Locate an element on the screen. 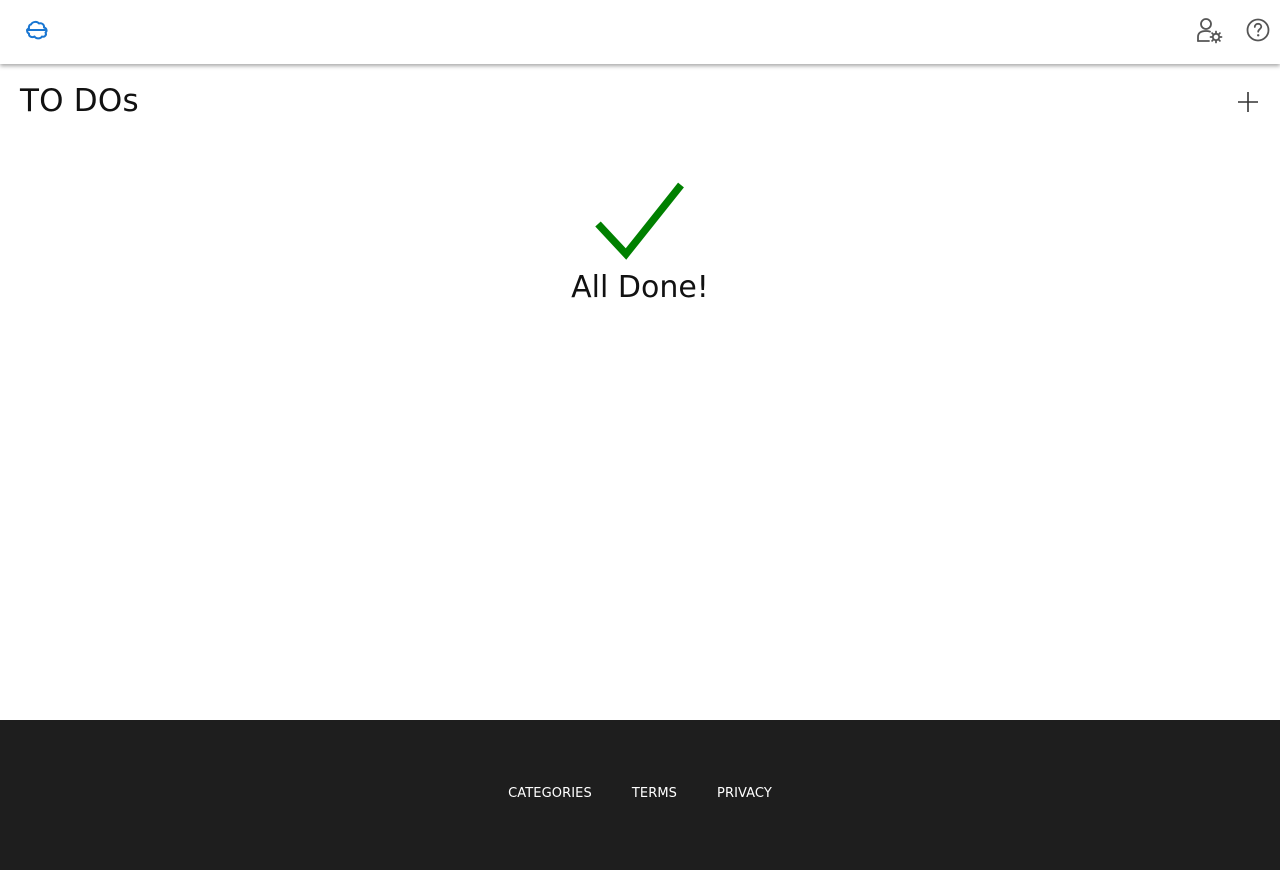 The height and width of the screenshot is (870, 1280). footer-link-privacy: PRIVACY is located at coordinates (744, 794).